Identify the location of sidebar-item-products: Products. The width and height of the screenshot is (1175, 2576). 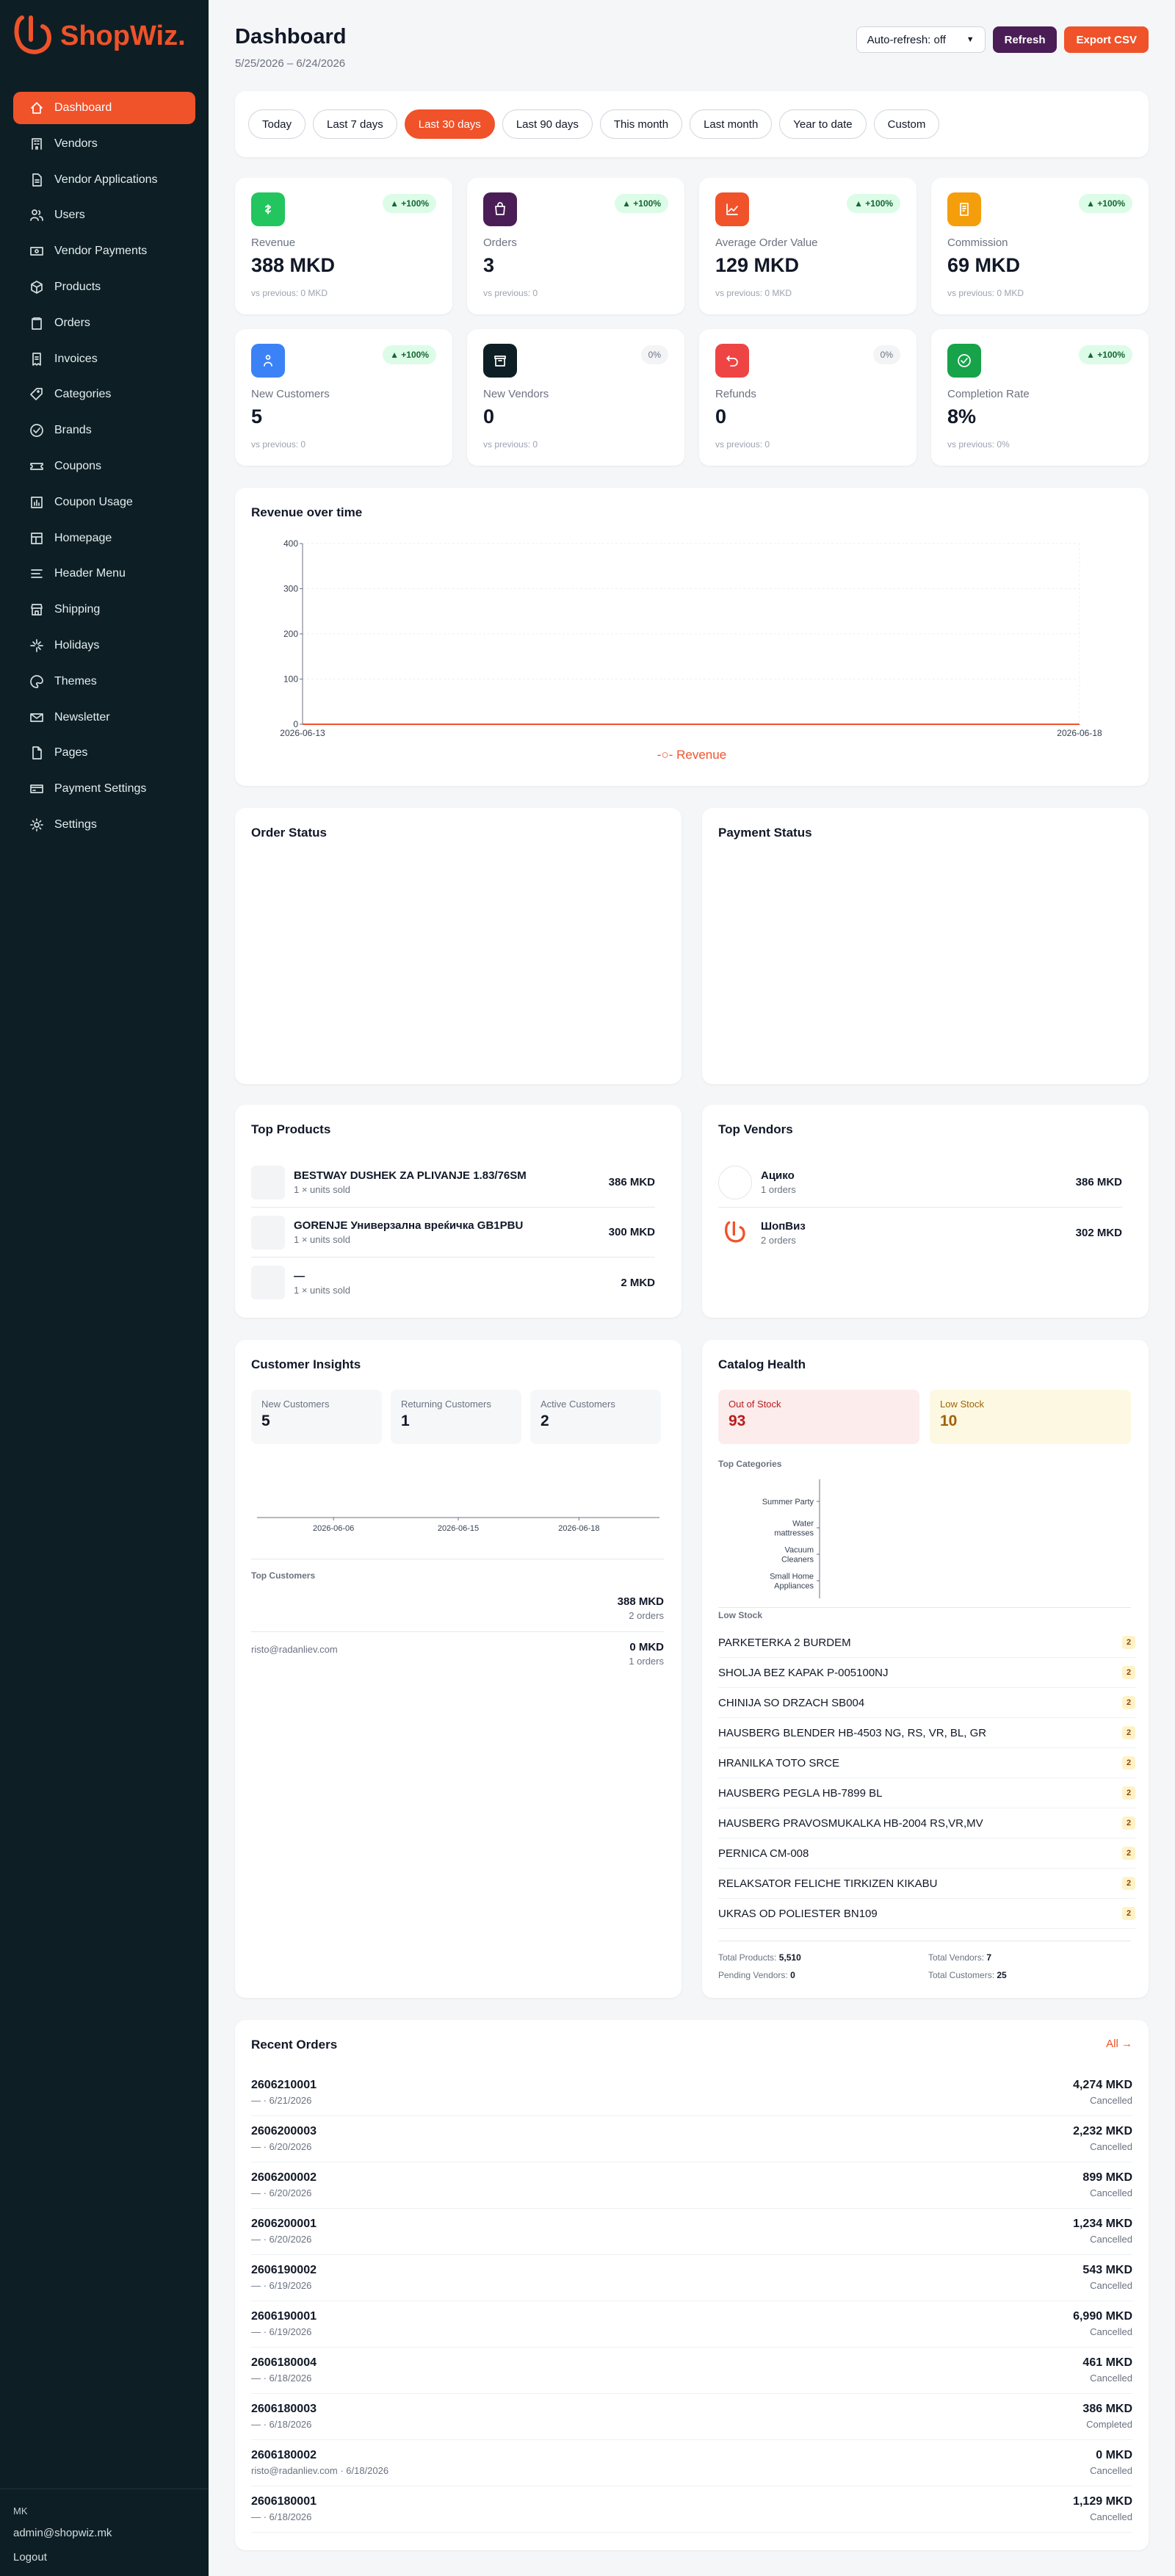
(104, 287).